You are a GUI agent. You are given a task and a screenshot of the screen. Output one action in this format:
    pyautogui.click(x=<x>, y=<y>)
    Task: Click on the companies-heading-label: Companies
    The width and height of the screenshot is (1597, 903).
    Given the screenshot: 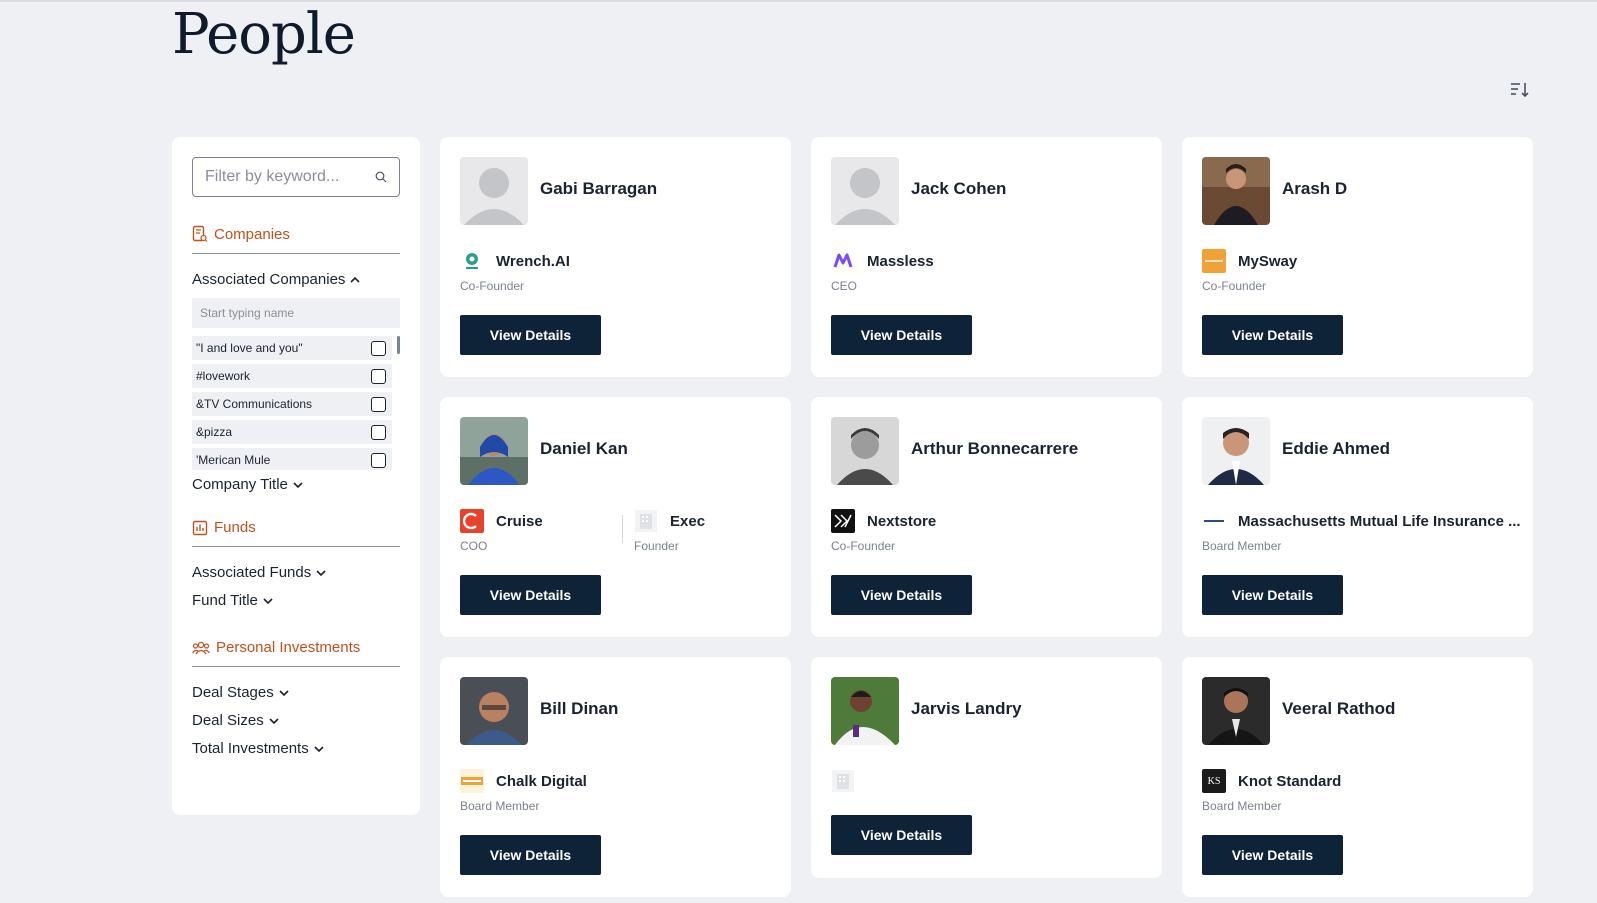 What is the action you would take?
    pyautogui.click(x=252, y=234)
    